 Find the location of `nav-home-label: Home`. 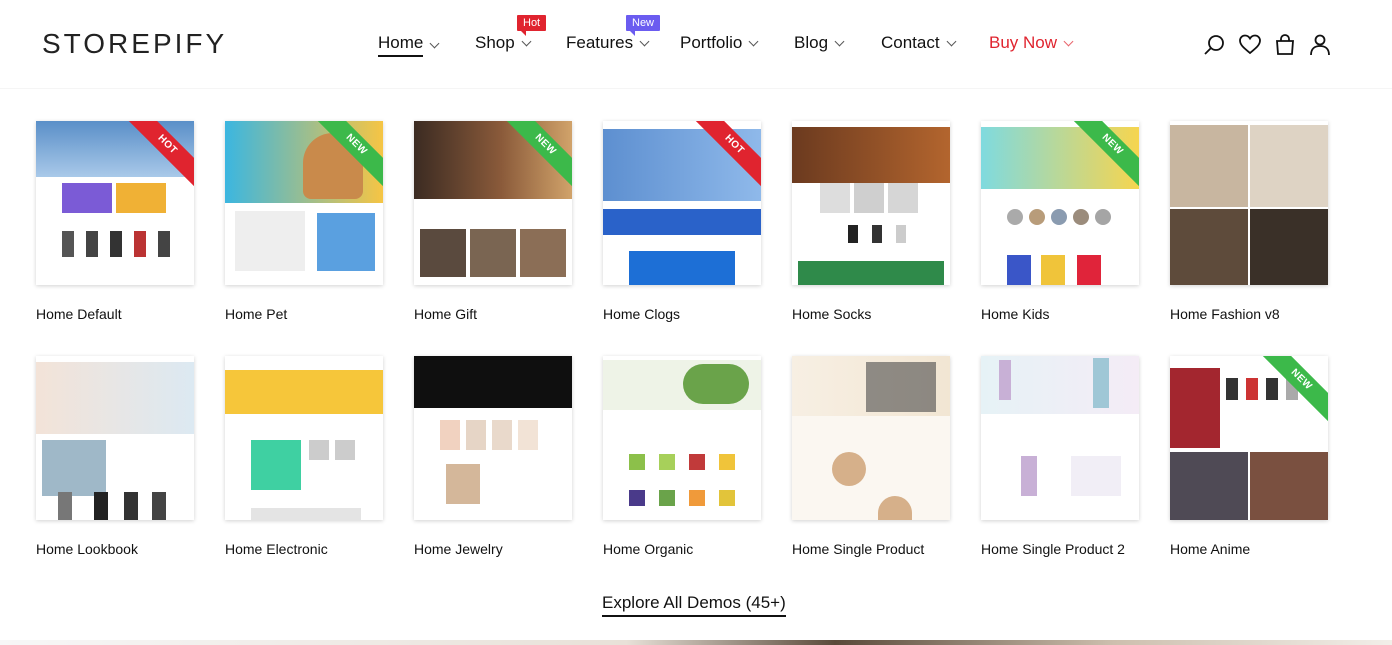

nav-home-label: Home is located at coordinates (401, 45).